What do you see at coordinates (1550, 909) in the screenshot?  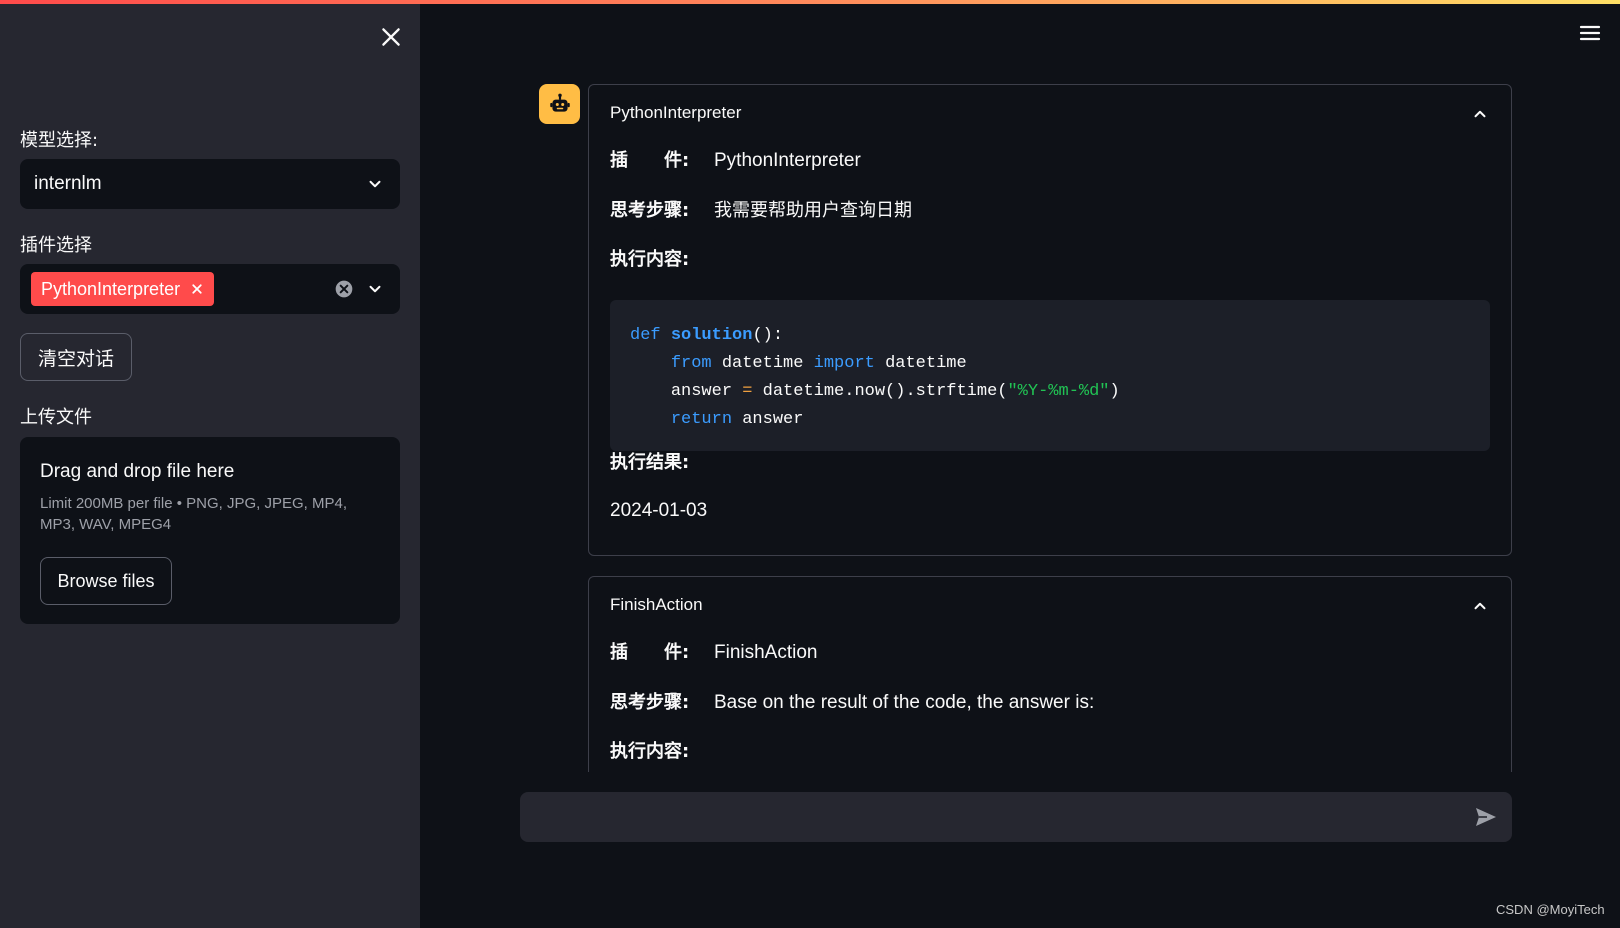 I see `watermark-text: CSDN @MoyiTech` at bounding box center [1550, 909].